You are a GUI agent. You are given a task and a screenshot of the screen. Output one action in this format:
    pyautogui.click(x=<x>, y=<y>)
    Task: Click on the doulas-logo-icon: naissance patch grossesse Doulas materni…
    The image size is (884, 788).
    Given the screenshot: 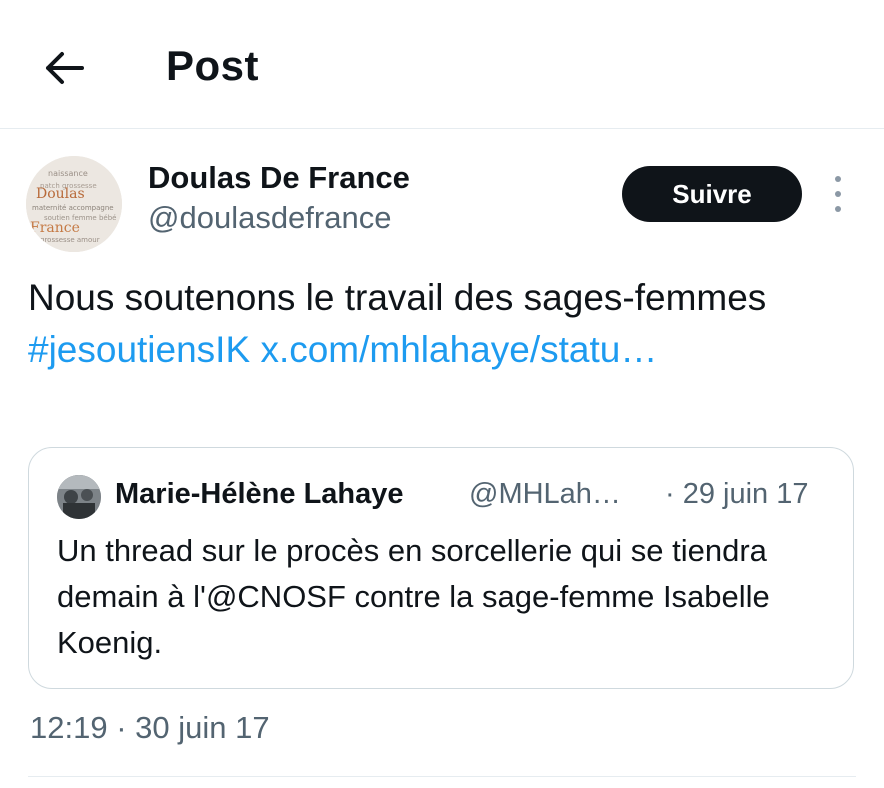 What is the action you would take?
    pyautogui.click(x=74, y=204)
    